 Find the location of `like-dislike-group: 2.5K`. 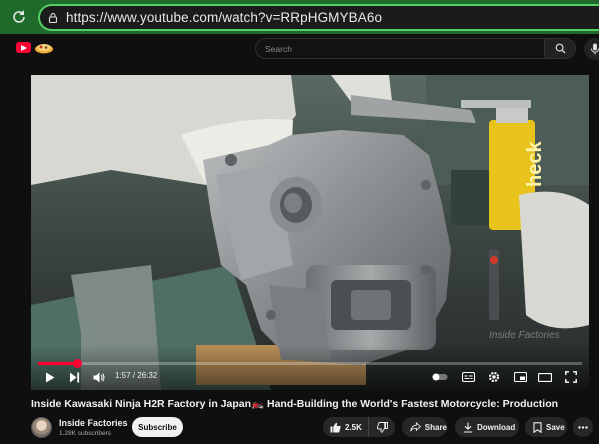

like-dislike-group: 2.5K is located at coordinates (359, 427).